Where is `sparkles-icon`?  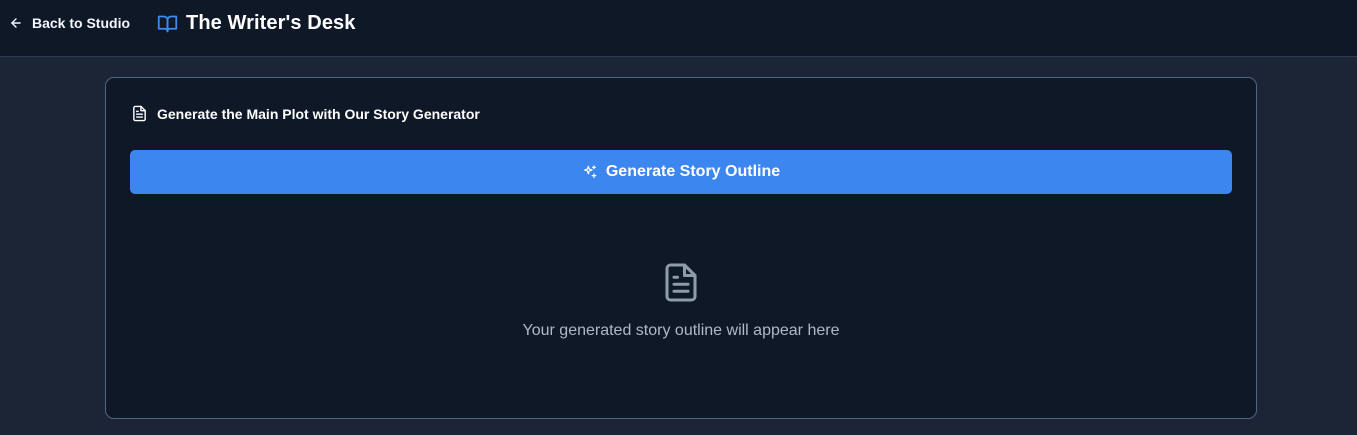
sparkles-icon is located at coordinates (590, 172).